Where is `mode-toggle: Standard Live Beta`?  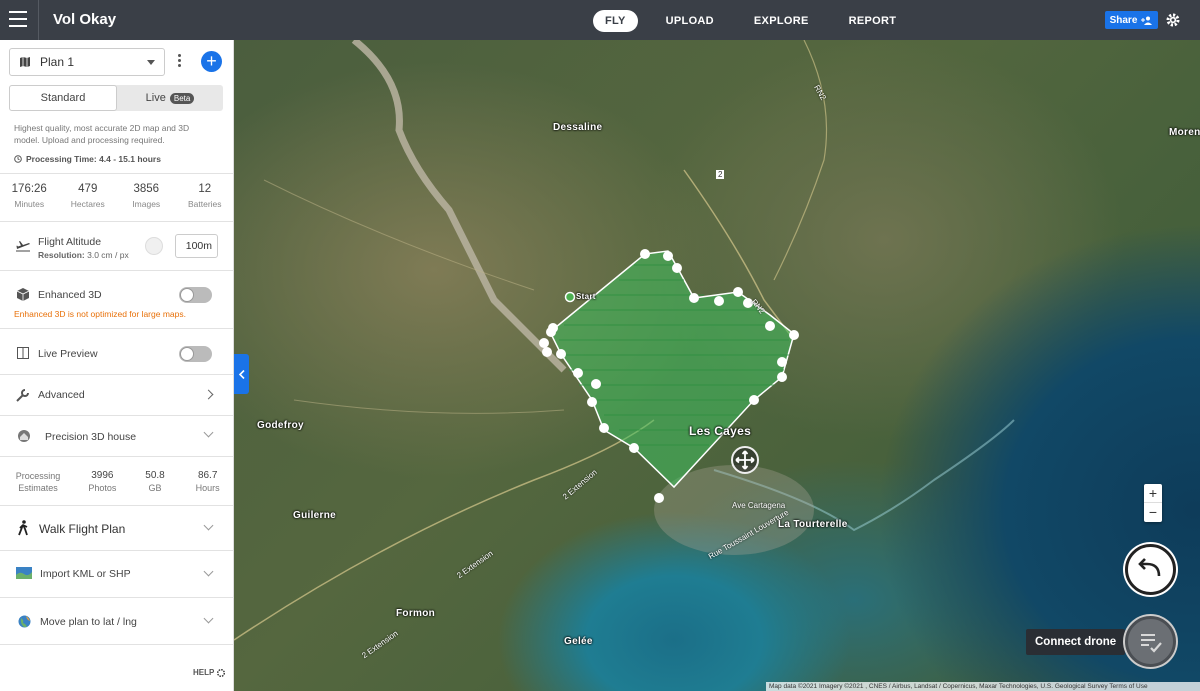
mode-toggle: Standard Live Beta is located at coordinates (116, 98).